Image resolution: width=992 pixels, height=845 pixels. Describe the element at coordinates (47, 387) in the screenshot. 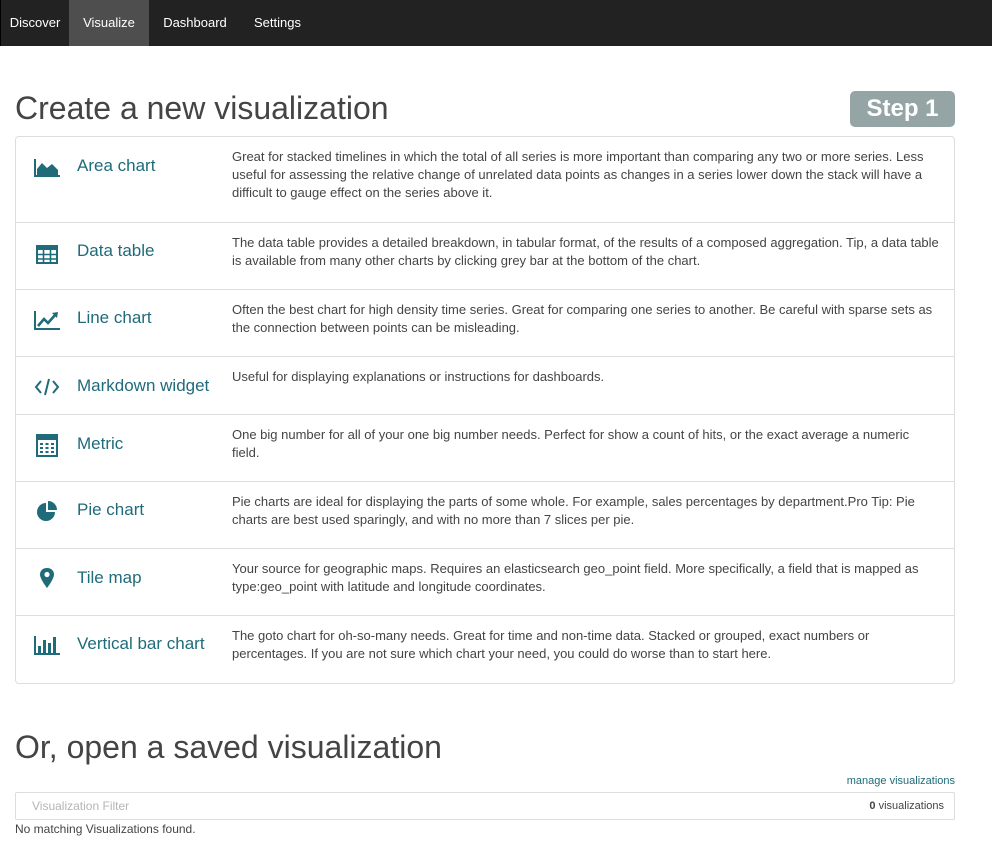

I see `code-icon` at that location.